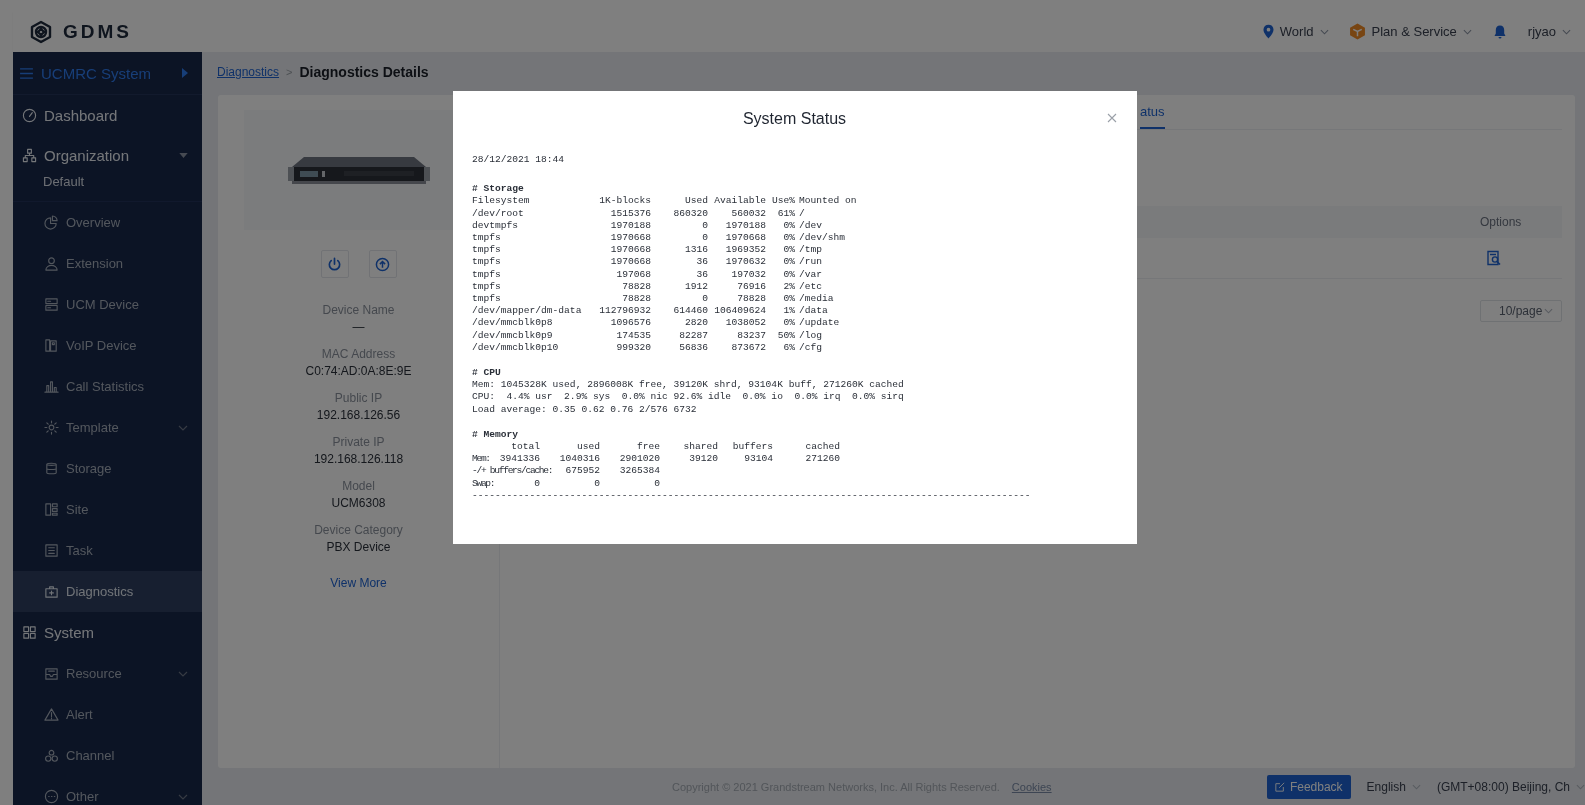  I want to click on sidebar-item: Channel, so click(107, 755).